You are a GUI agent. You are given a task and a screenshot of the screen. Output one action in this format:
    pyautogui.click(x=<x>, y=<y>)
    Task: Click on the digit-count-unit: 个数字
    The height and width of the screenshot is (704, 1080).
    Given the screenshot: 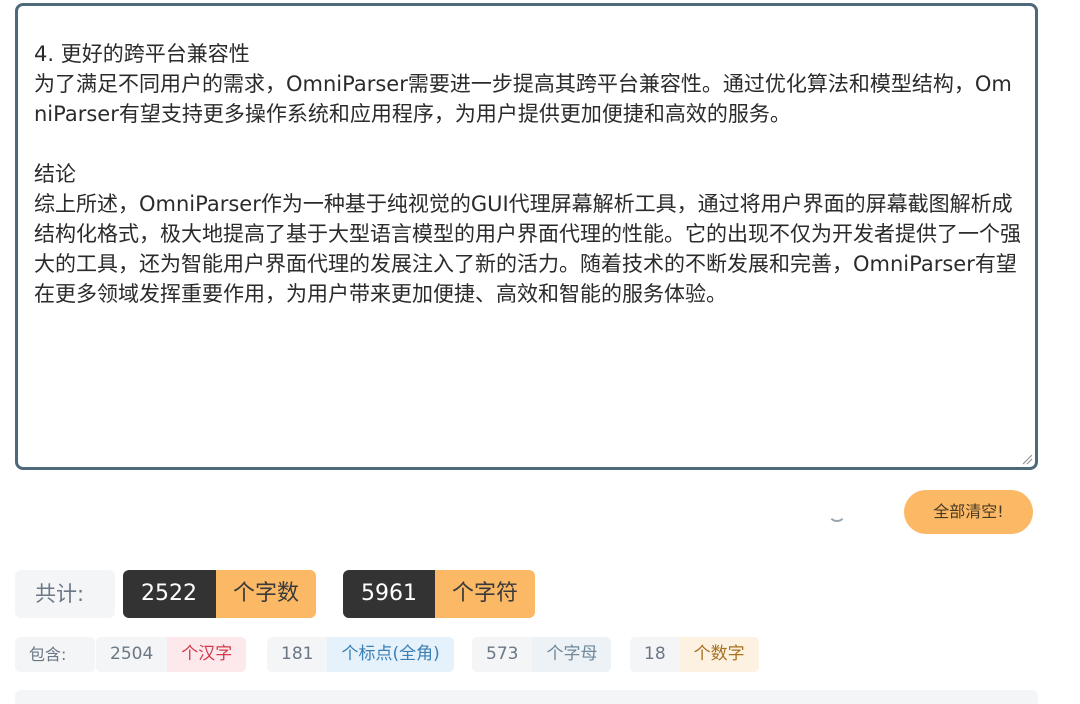 What is the action you would take?
    pyautogui.click(x=719, y=654)
    